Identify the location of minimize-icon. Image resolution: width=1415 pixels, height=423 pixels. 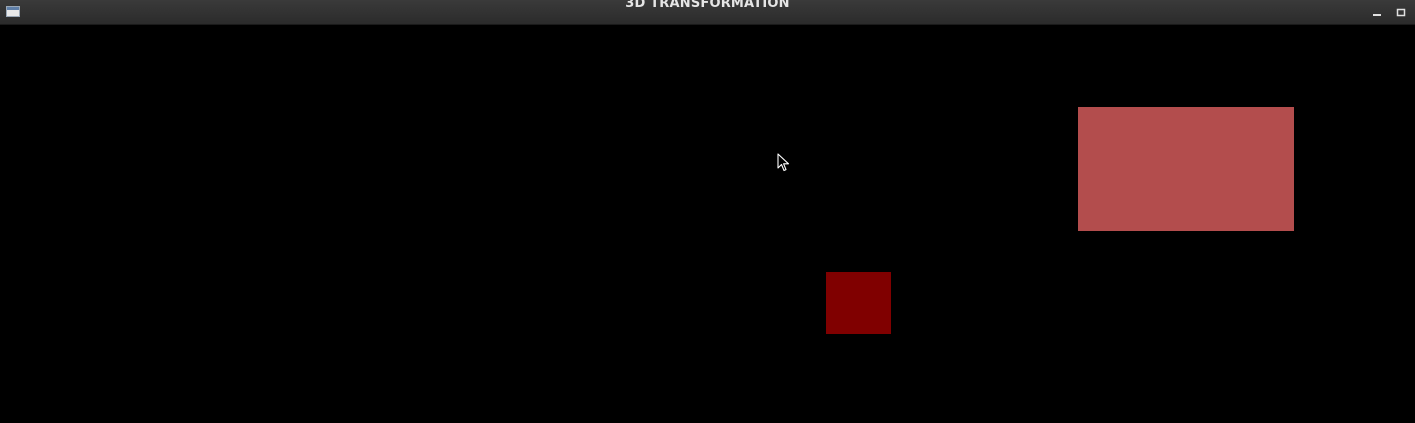
(1377, 15).